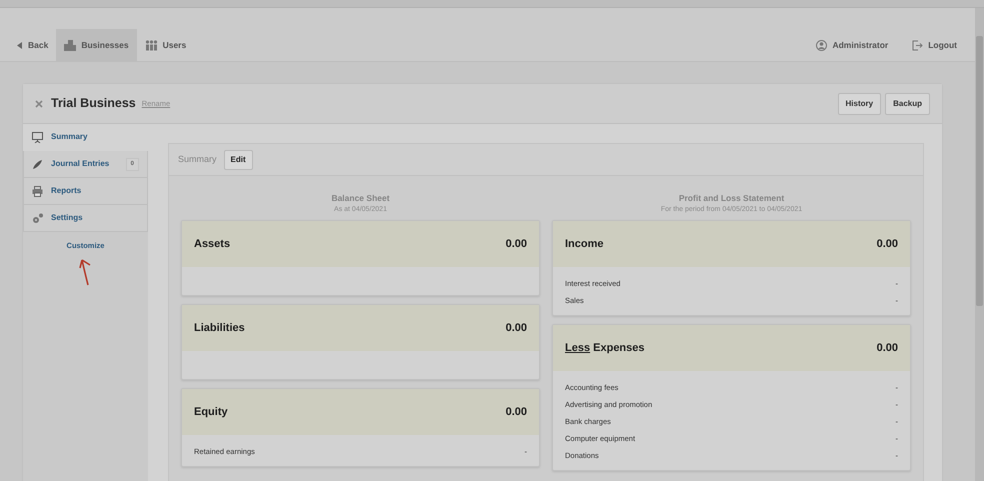  Describe the element at coordinates (37, 191) in the screenshot. I see `printer-icon` at that location.